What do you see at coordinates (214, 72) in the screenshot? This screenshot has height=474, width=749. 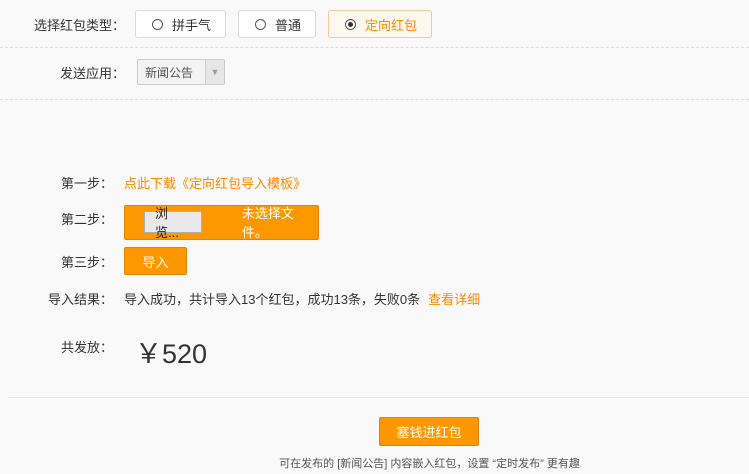 I see `chevron-down-icon: ▼` at bounding box center [214, 72].